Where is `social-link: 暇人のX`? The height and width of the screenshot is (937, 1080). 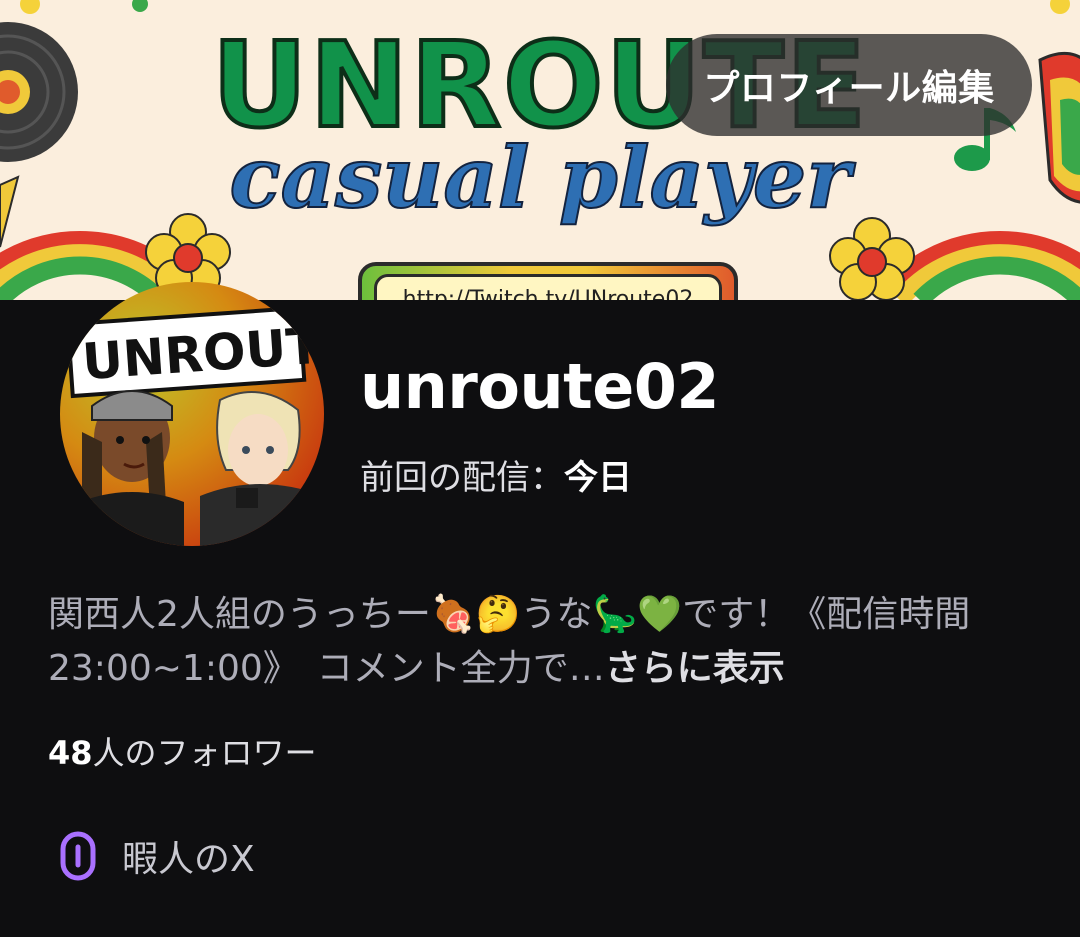 social-link: 暇人のX is located at coordinates (151, 856).